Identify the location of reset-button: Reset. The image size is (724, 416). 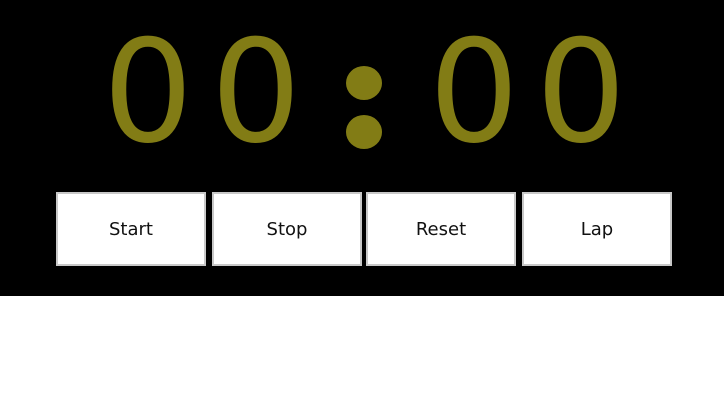
(441, 229).